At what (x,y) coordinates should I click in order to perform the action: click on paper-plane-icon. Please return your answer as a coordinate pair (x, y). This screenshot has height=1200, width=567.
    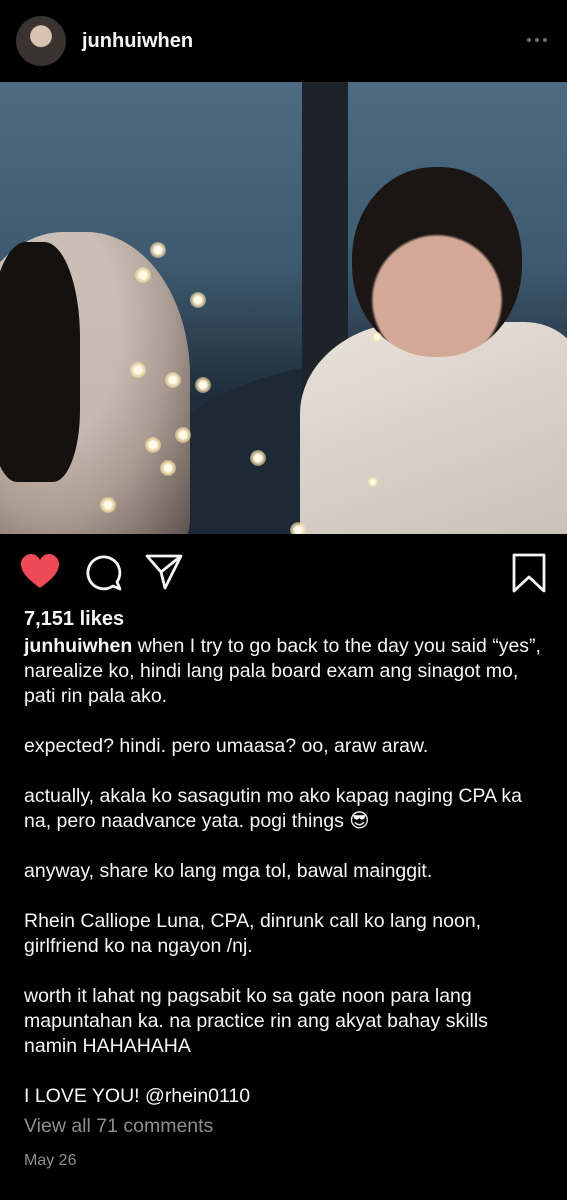
    Looking at the image, I should click on (164, 572).